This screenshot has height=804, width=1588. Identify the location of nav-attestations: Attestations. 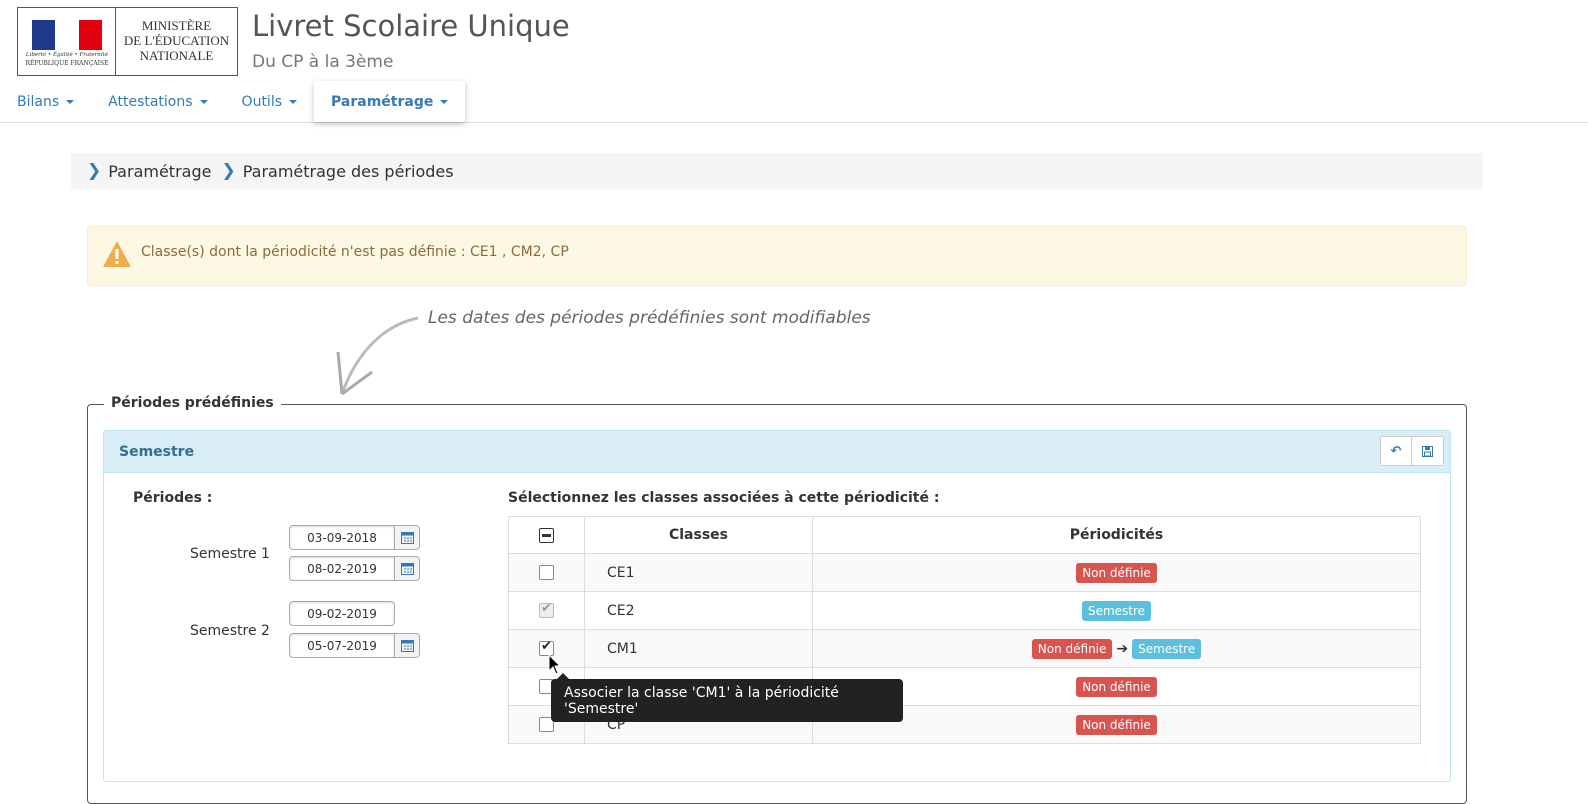
(157, 101).